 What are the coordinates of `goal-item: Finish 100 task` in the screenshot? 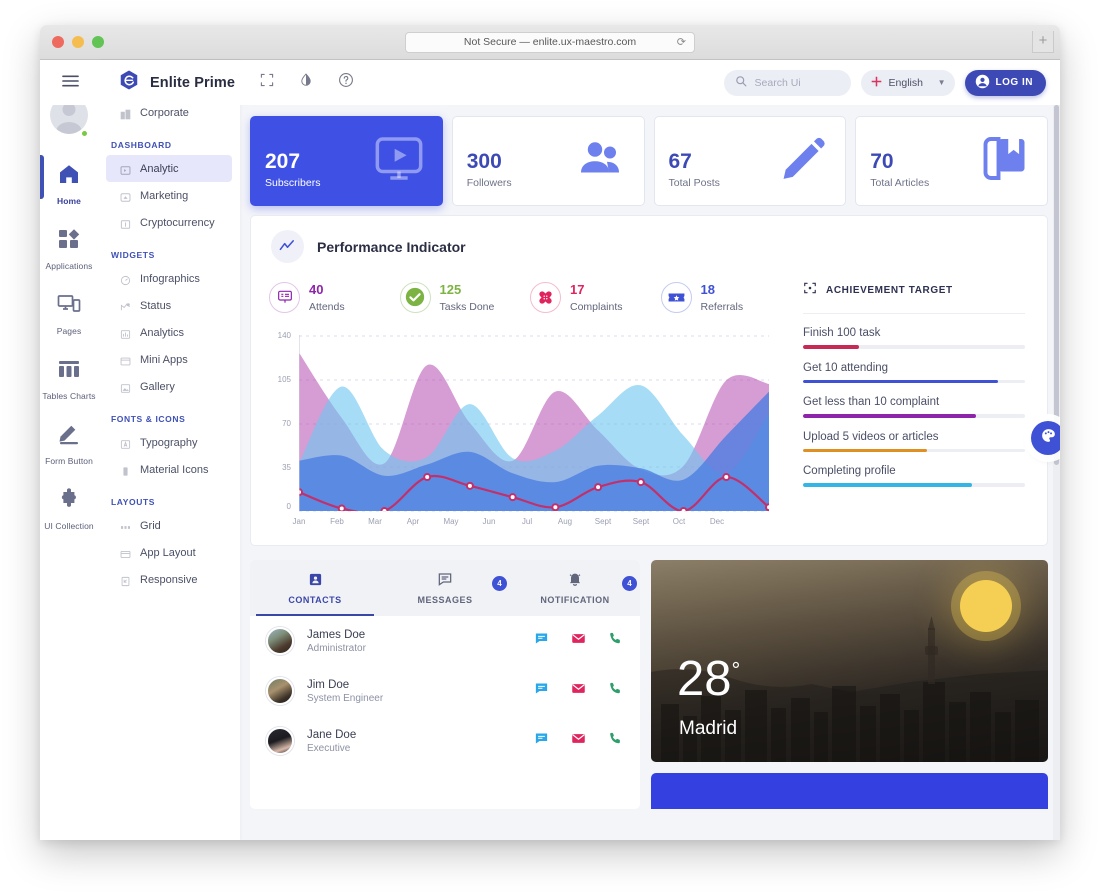 It's located at (914, 338).